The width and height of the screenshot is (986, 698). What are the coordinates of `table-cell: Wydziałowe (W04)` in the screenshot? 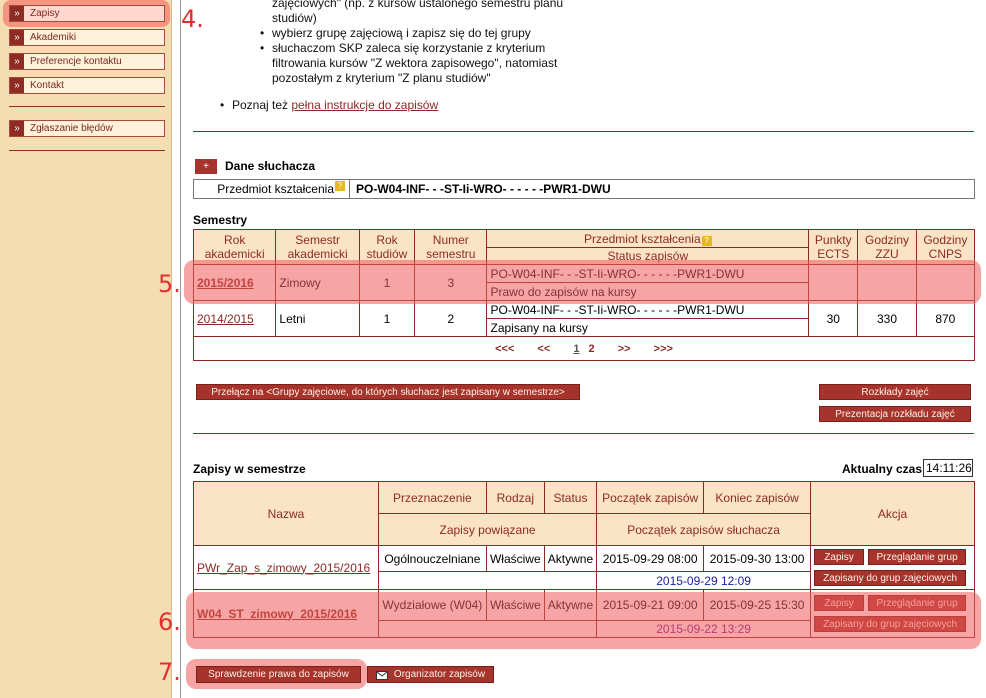 It's located at (432, 605).